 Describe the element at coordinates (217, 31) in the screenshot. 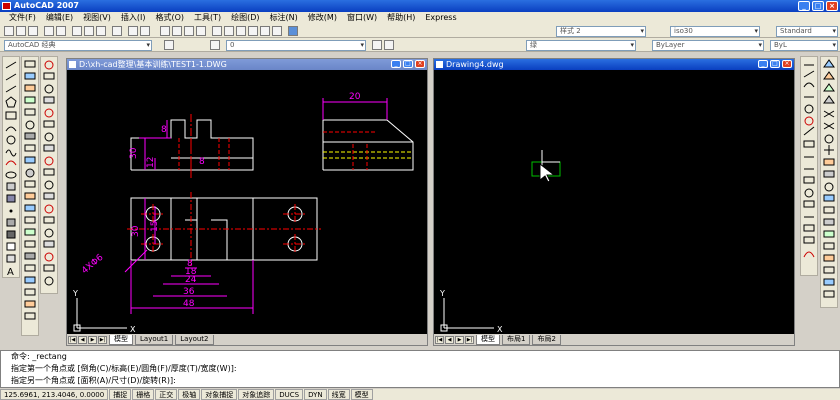

I see `properties-icon` at that location.